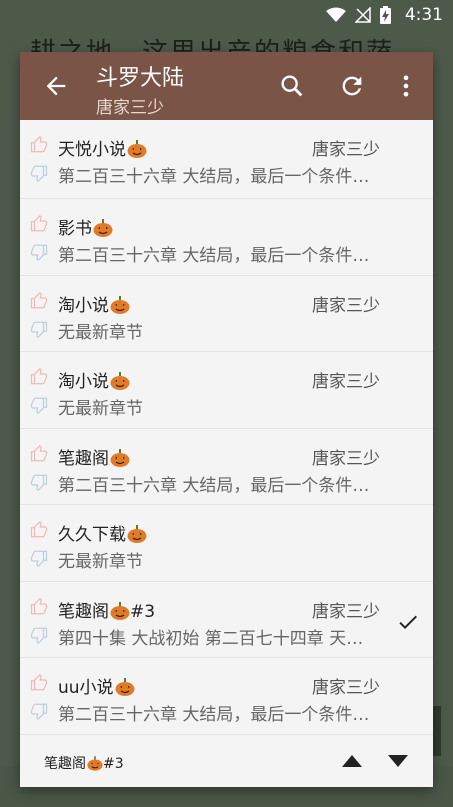 The image size is (453, 807). What do you see at coordinates (130, 108) in the screenshot?
I see `book-author: 唐家三少` at bounding box center [130, 108].